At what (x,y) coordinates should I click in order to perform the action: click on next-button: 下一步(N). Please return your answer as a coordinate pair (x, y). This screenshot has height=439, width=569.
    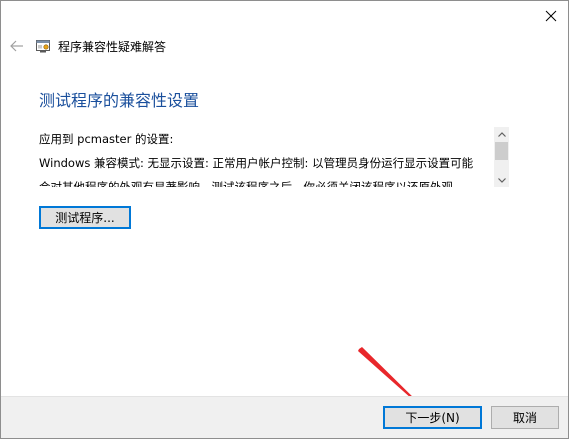
    Looking at the image, I should click on (432, 417).